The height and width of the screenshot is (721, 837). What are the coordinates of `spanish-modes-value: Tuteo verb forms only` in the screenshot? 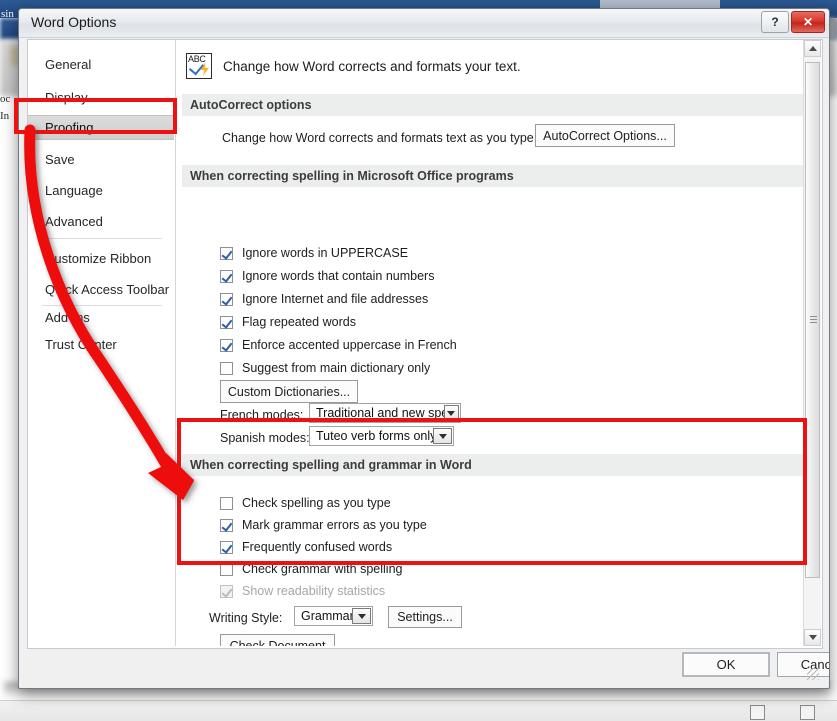 It's located at (375, 436).